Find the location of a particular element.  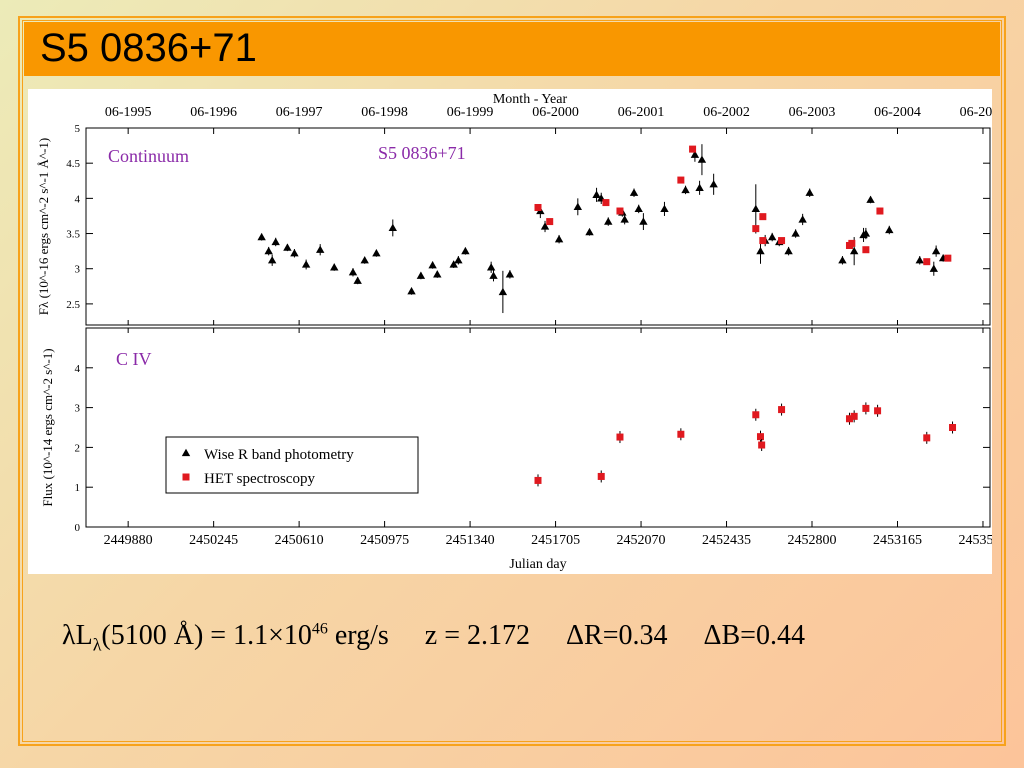

caption-delta-b: ΔB=0.44 is located at coordinates (754, 635).